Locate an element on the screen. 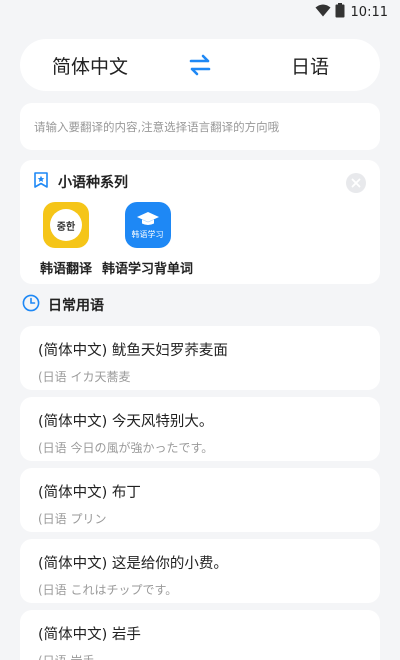  phrase-source: (简体中文) 布丁 is located at coordinates (89, 493).